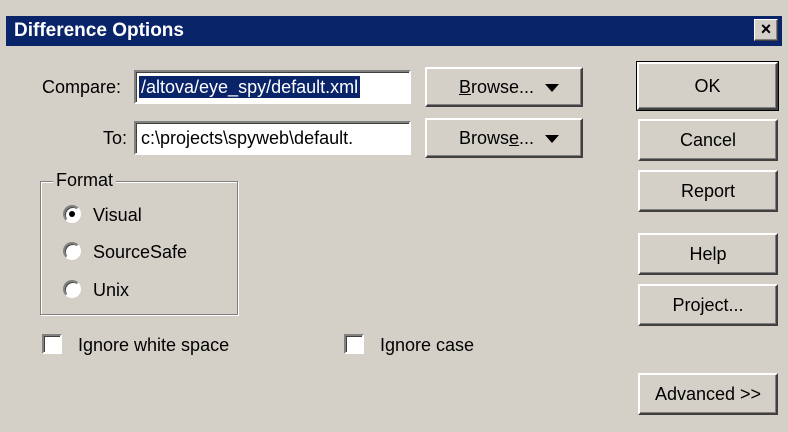 The height and width of the screenshot is (432, 788). What do you see at coordinates (354, 344) in the screenshot?
I see `ignore-case-checkbox` at bounding box center [354, 344].